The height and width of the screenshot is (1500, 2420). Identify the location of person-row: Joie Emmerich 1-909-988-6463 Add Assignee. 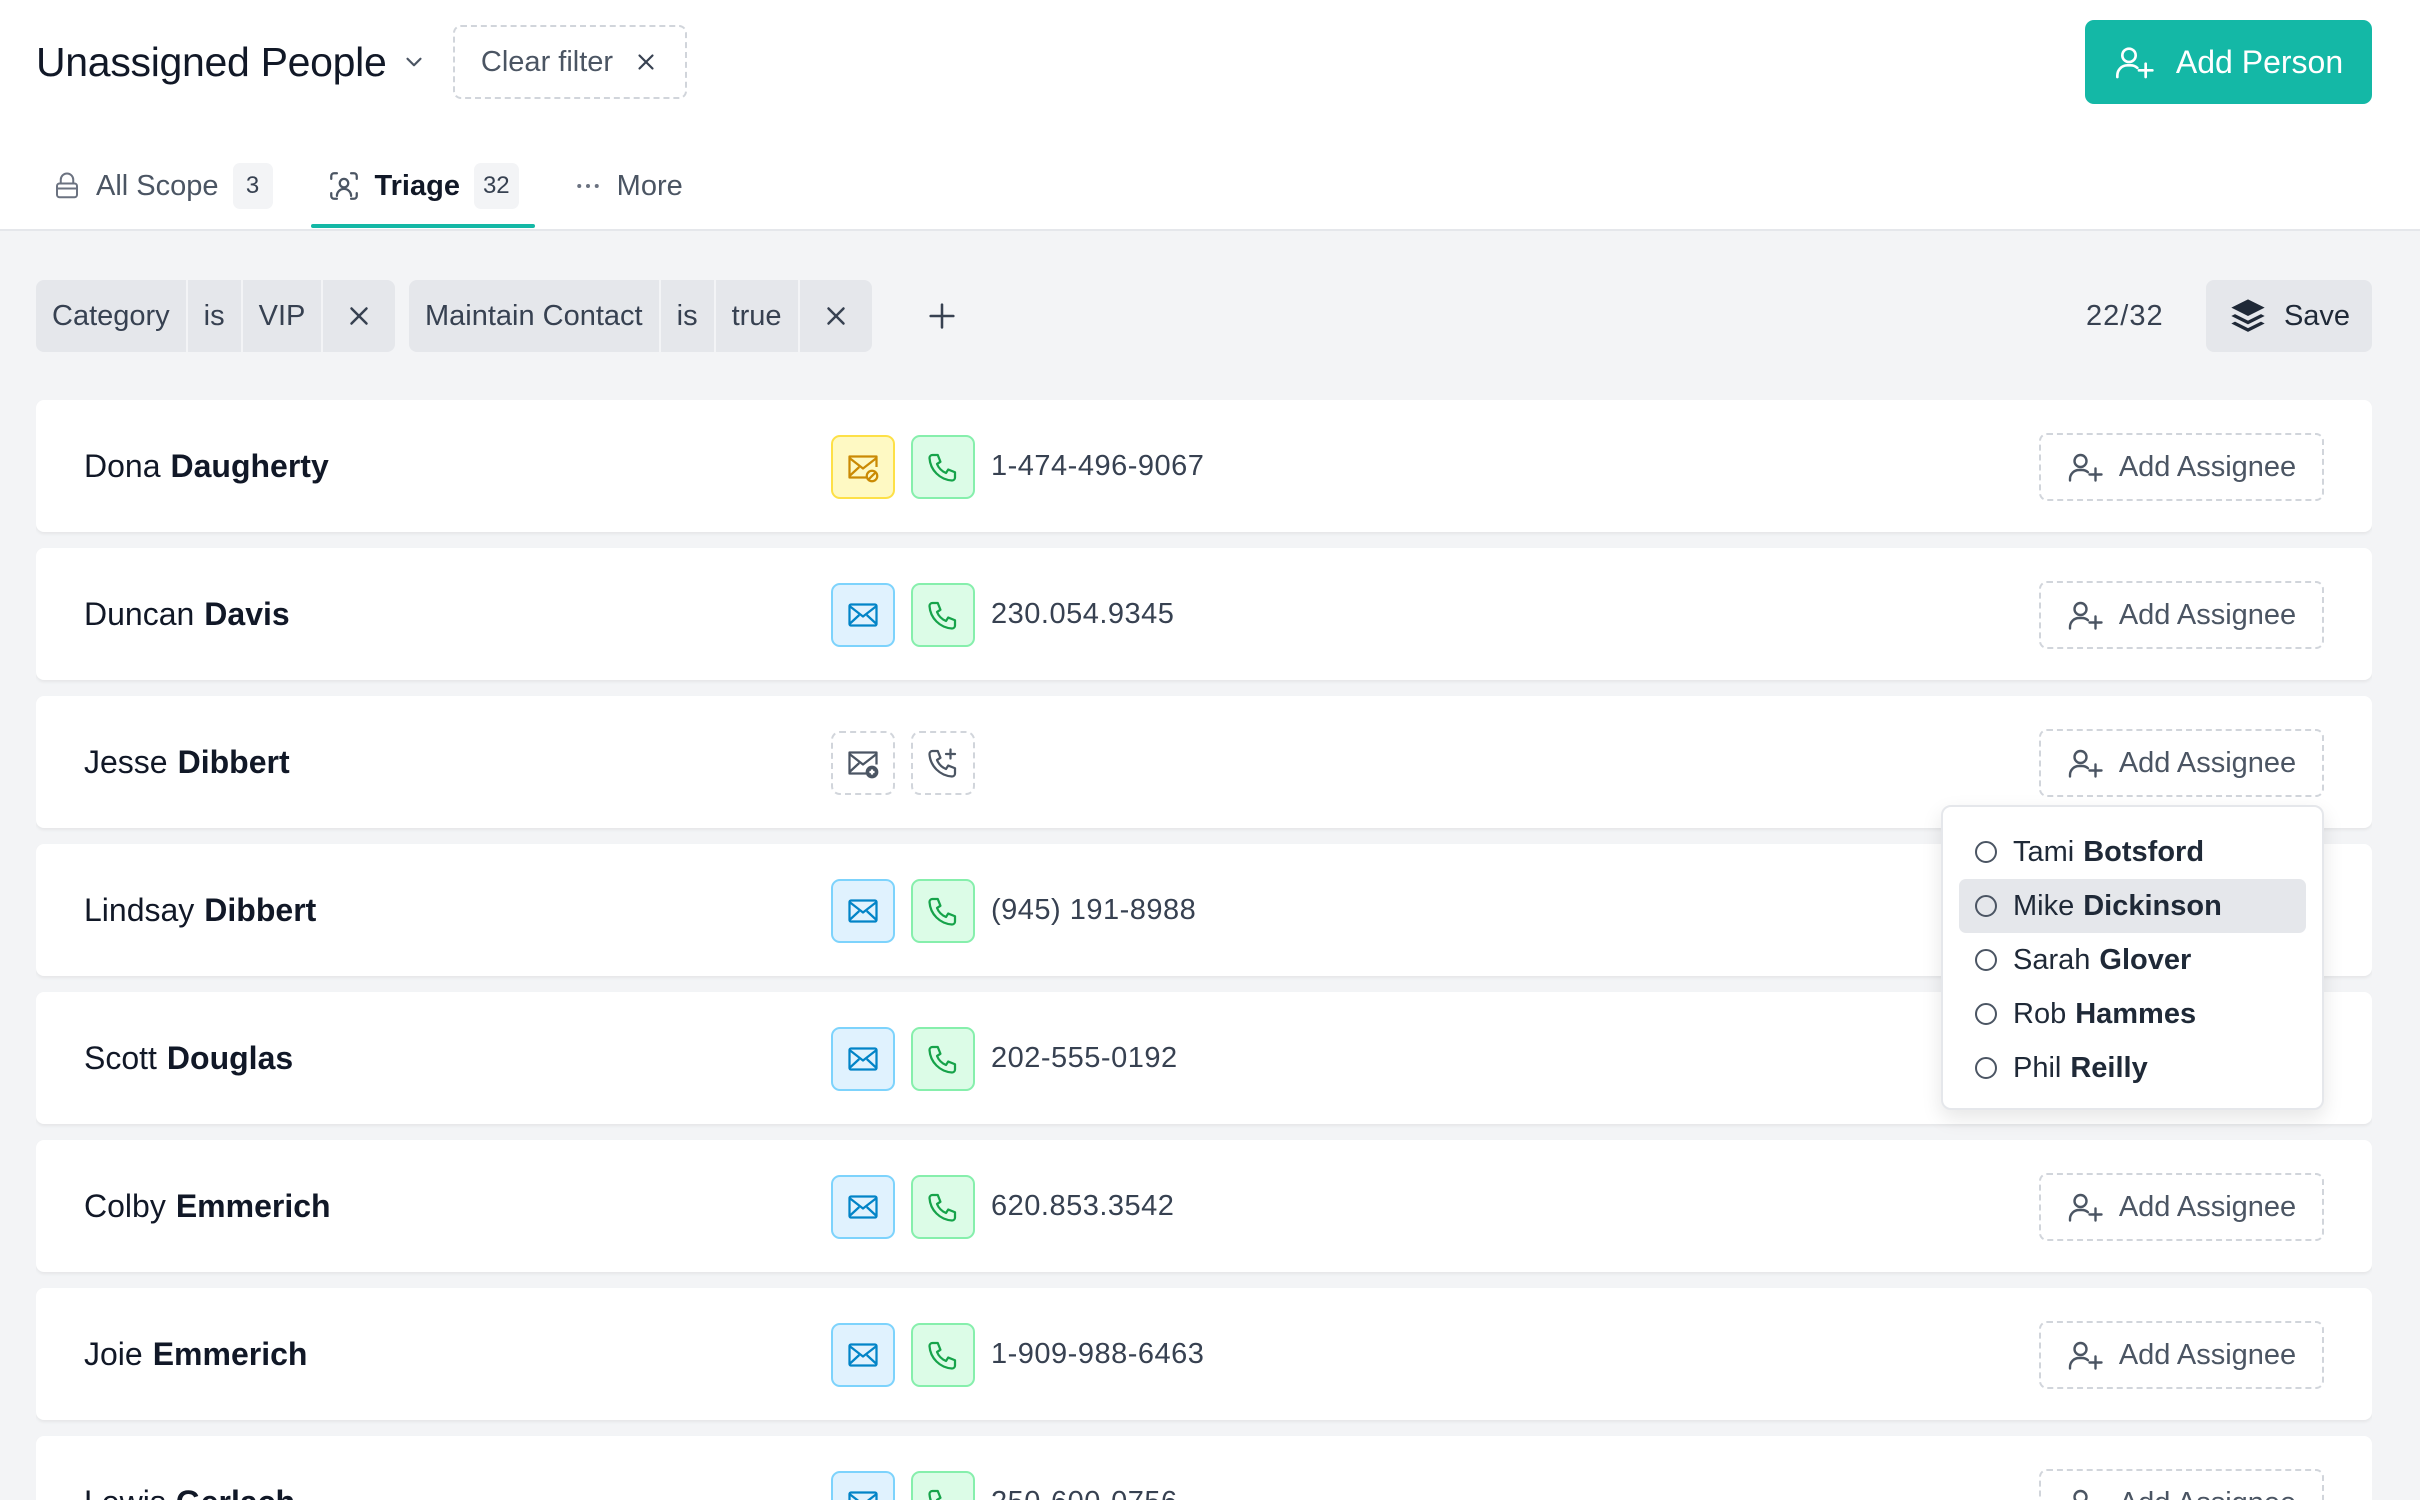
(1204, 1354).